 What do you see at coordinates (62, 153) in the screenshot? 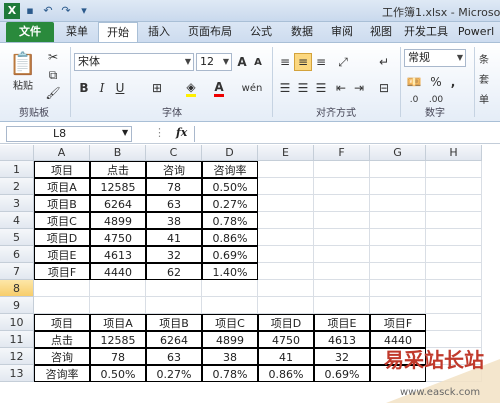
I see `column-header: A` at bounding box center [62, 153].